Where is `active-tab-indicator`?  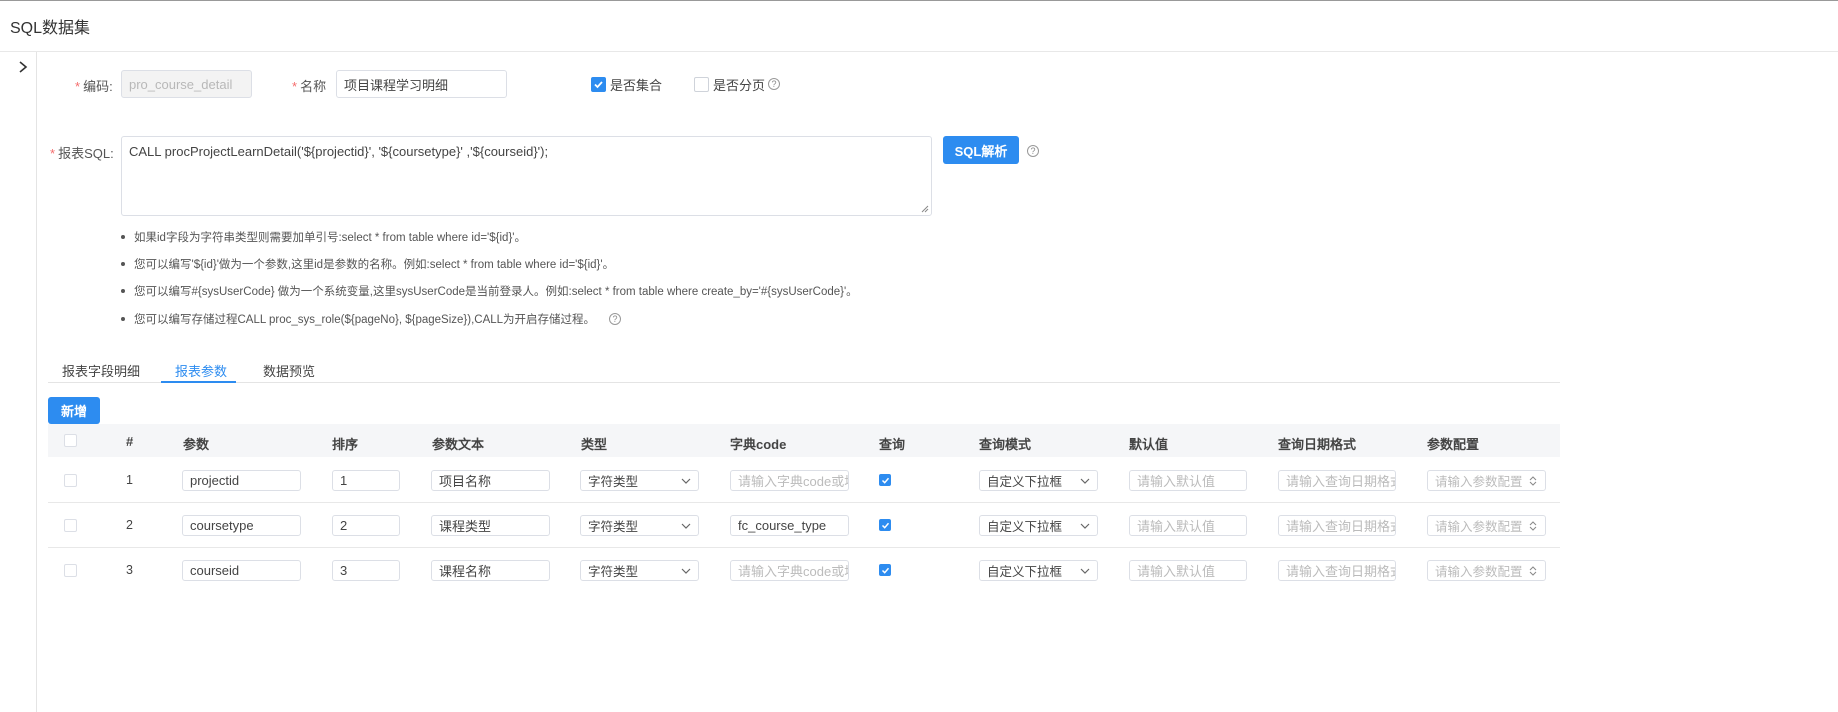 active-tab-indicator is located at coordinates (198, 382).